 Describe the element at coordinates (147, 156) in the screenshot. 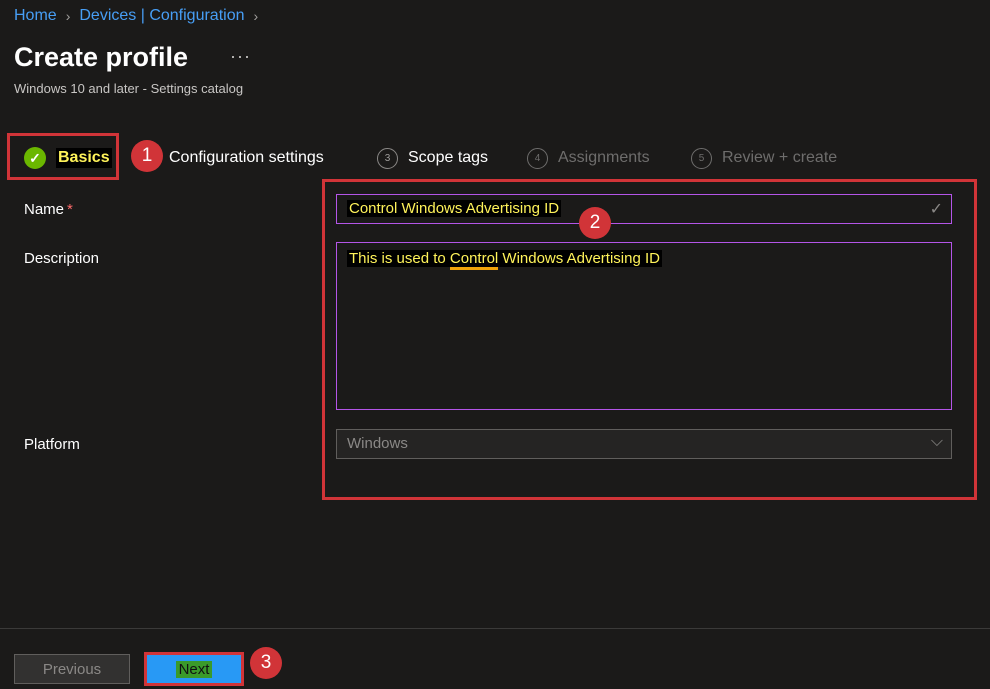

I see `annotation-badge-1: 1` at that location.